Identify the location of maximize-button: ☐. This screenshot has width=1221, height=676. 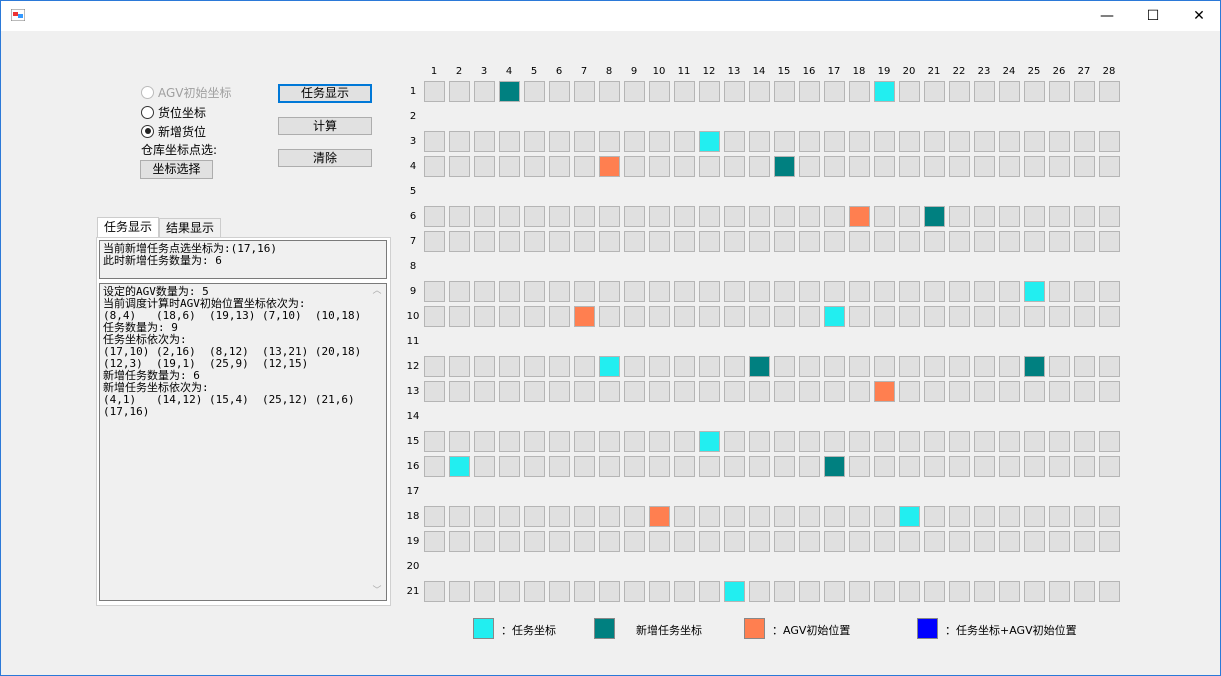
(1153, 16).